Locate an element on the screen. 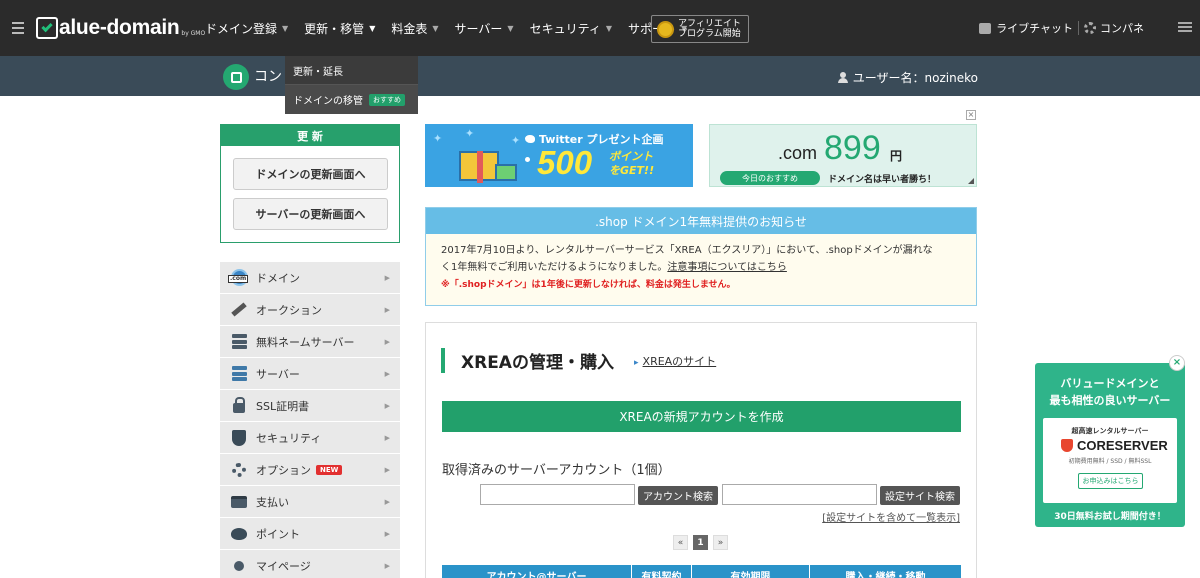 This screenshot has height=578, width=1200. column-header-actions: 購入・継続・移動 is located at coordinates (885, 574).